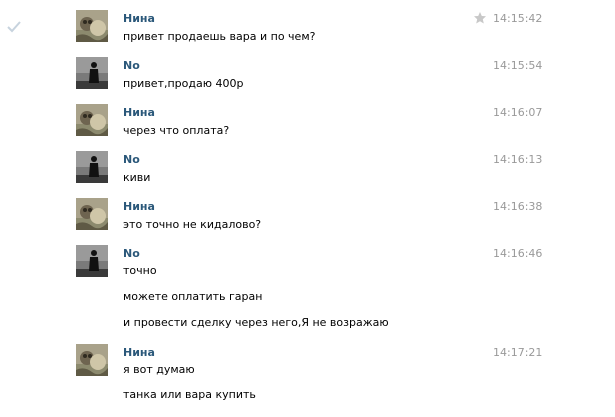  What do you see at coordinates (193, 296) in the screenshot?
I see `message-text: можете оплатить гаран` at bounding box center [193, 296].